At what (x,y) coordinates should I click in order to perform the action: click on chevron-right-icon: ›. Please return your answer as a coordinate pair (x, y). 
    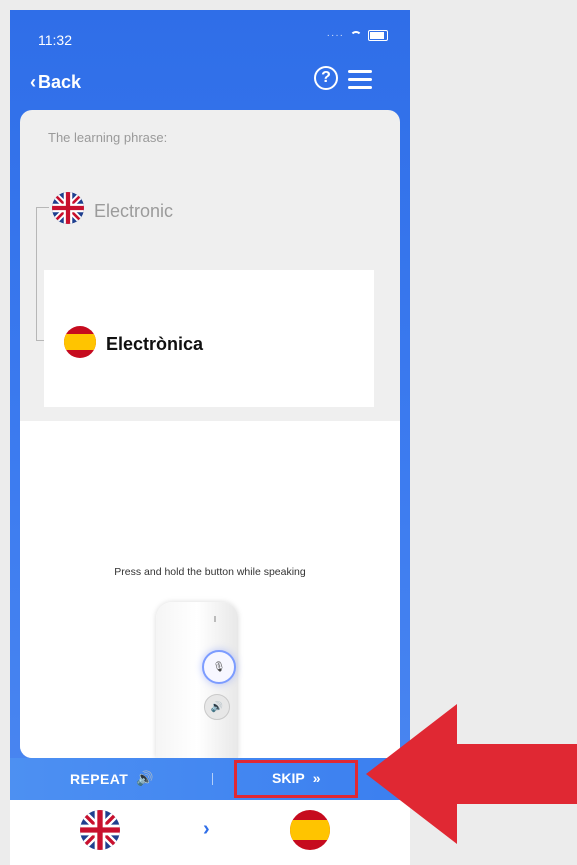
    Looking at the image, I should click on (206, 829).